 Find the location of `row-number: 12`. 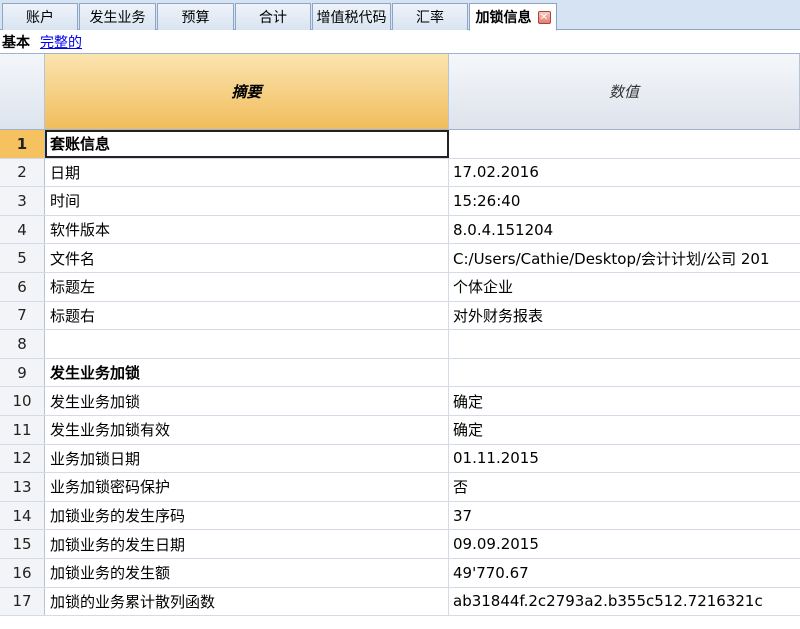

row-number: 12 is located at coordinates (22, 458).